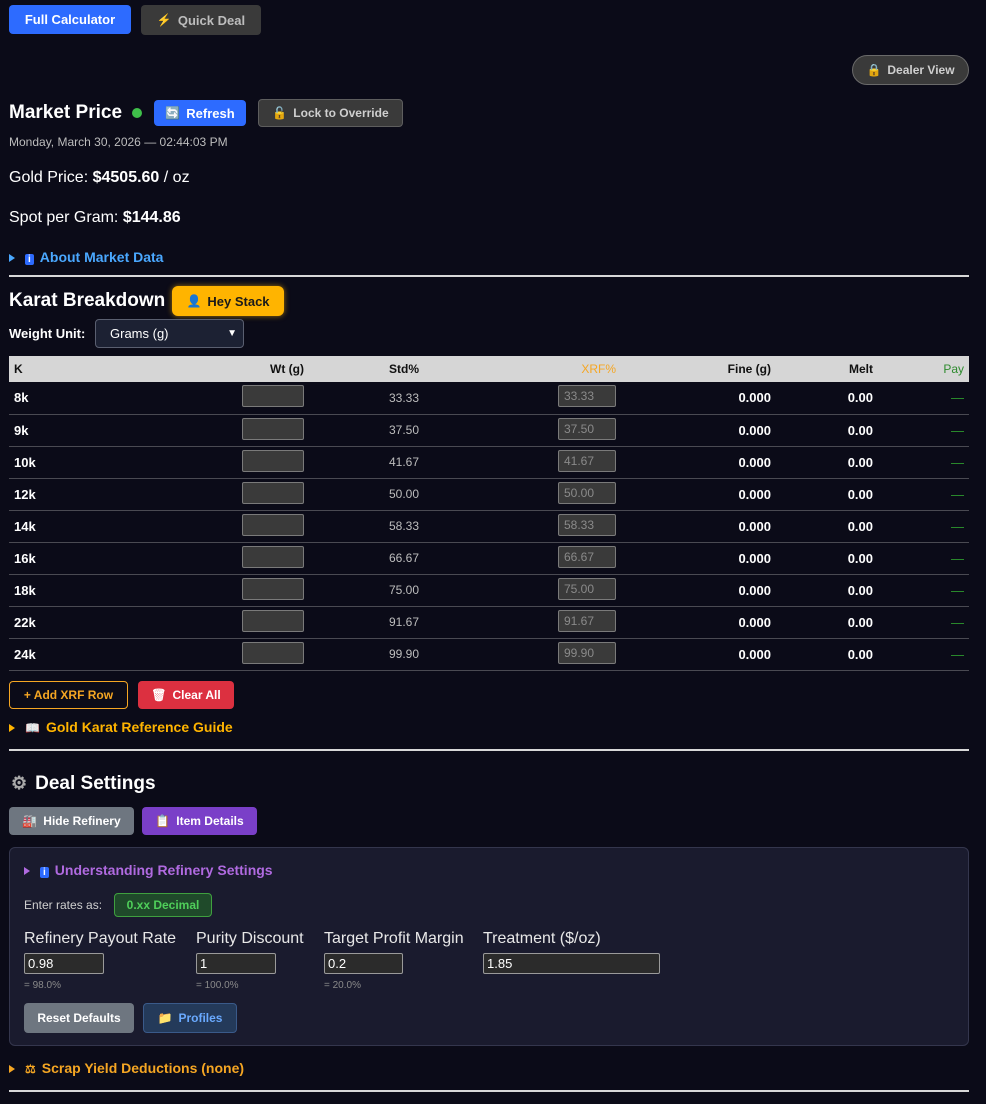 This screenshot has width=986, height=1104. I want to click on tab-quick-deal: ⚡ Quick Deal, so click(201, 20).